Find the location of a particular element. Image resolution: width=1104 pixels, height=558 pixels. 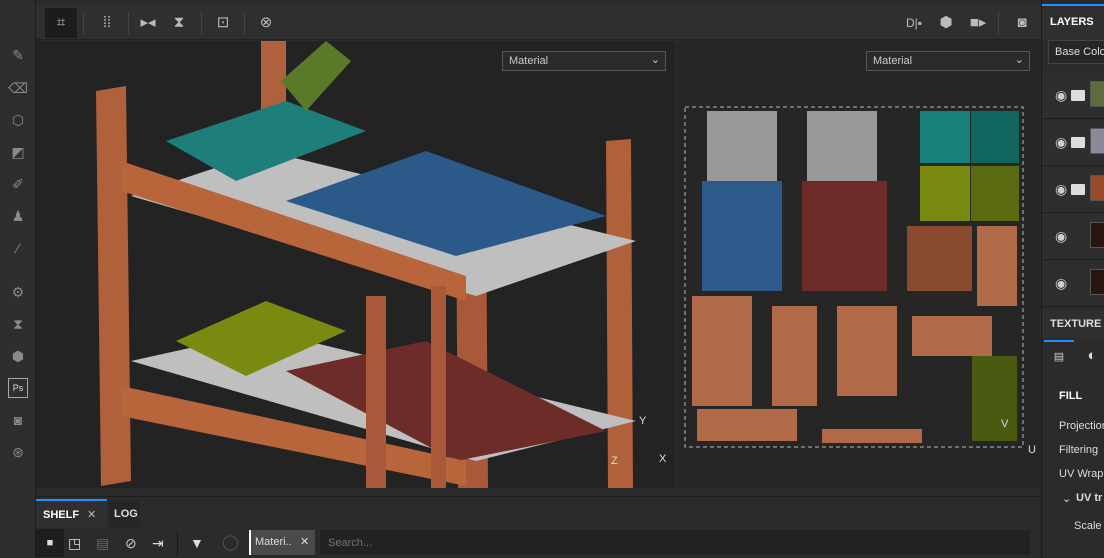

smudge-icon: ✐ is located at coordinates (18, 184).